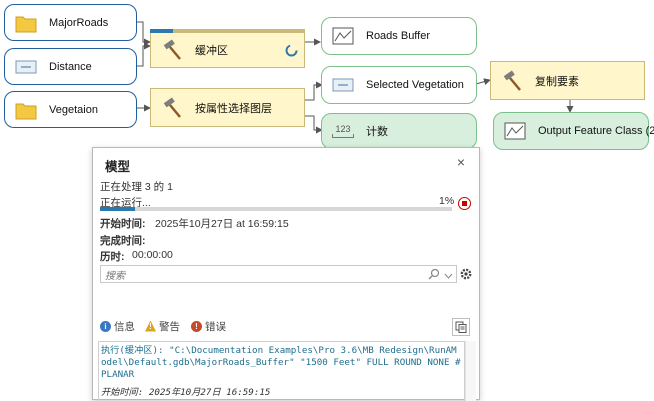 The width and height of the screenshot is (654, 401). Describe the element at coordinates (118, 167) in the screenshot. I see `dialog-title: 模型` at that location.